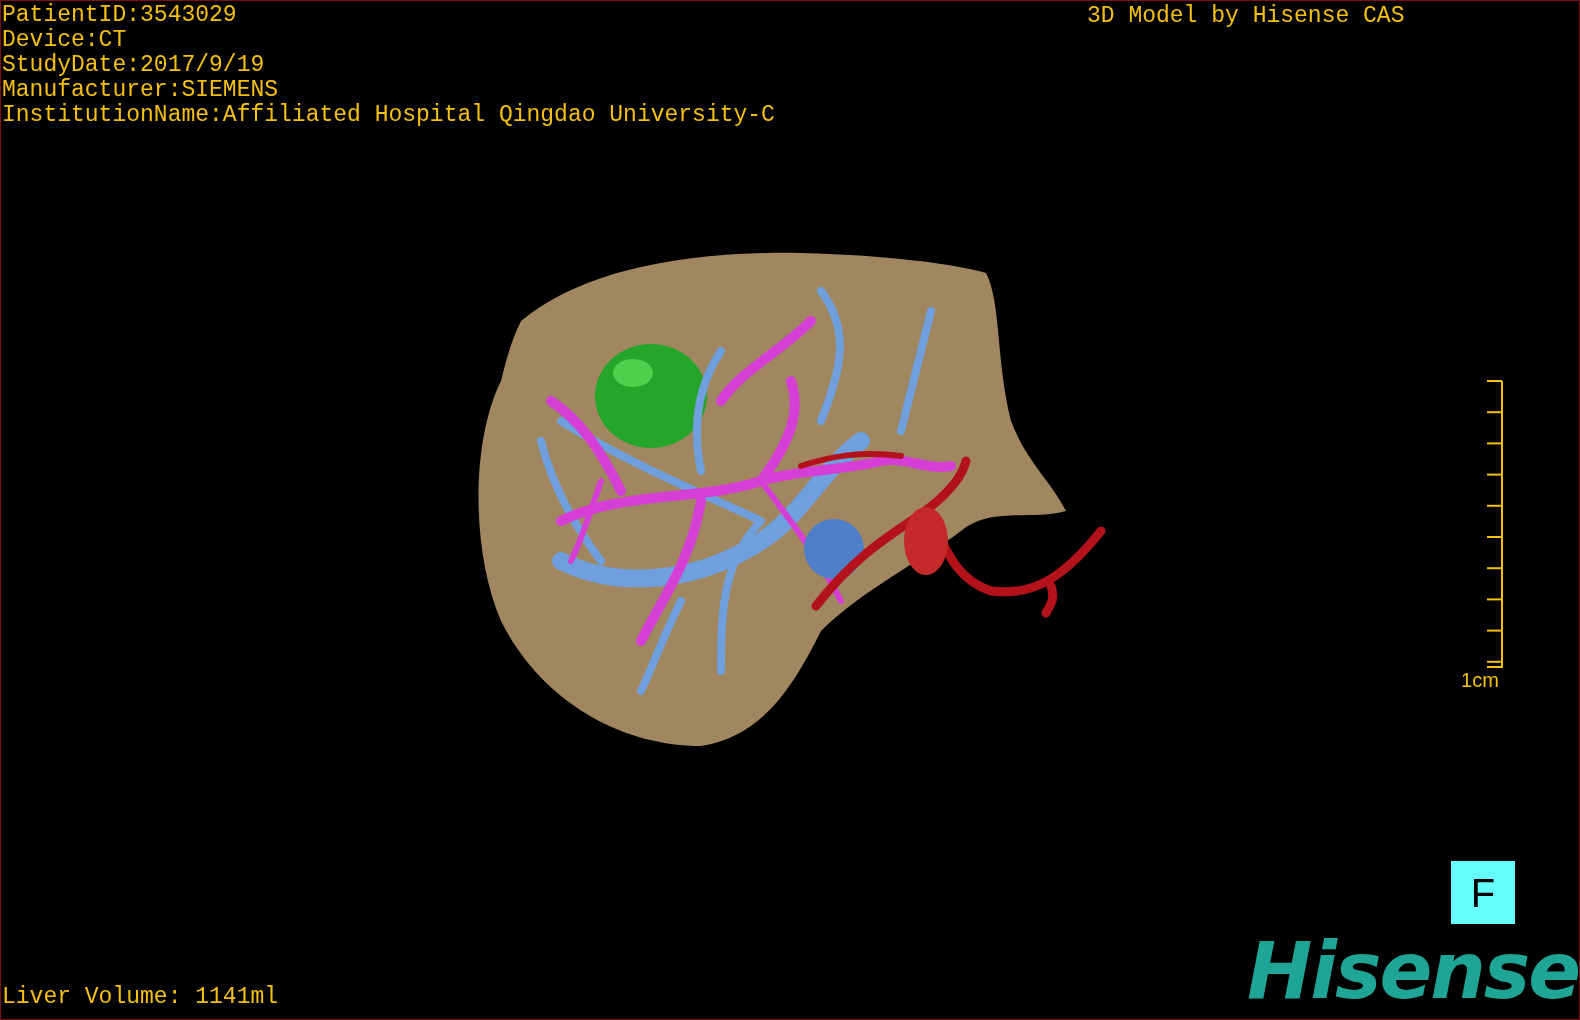  What do you see at coordinates (1413, 971) in the screenshot?
I see `brand-logo: Hisense` at bounding box center [1413, 971].